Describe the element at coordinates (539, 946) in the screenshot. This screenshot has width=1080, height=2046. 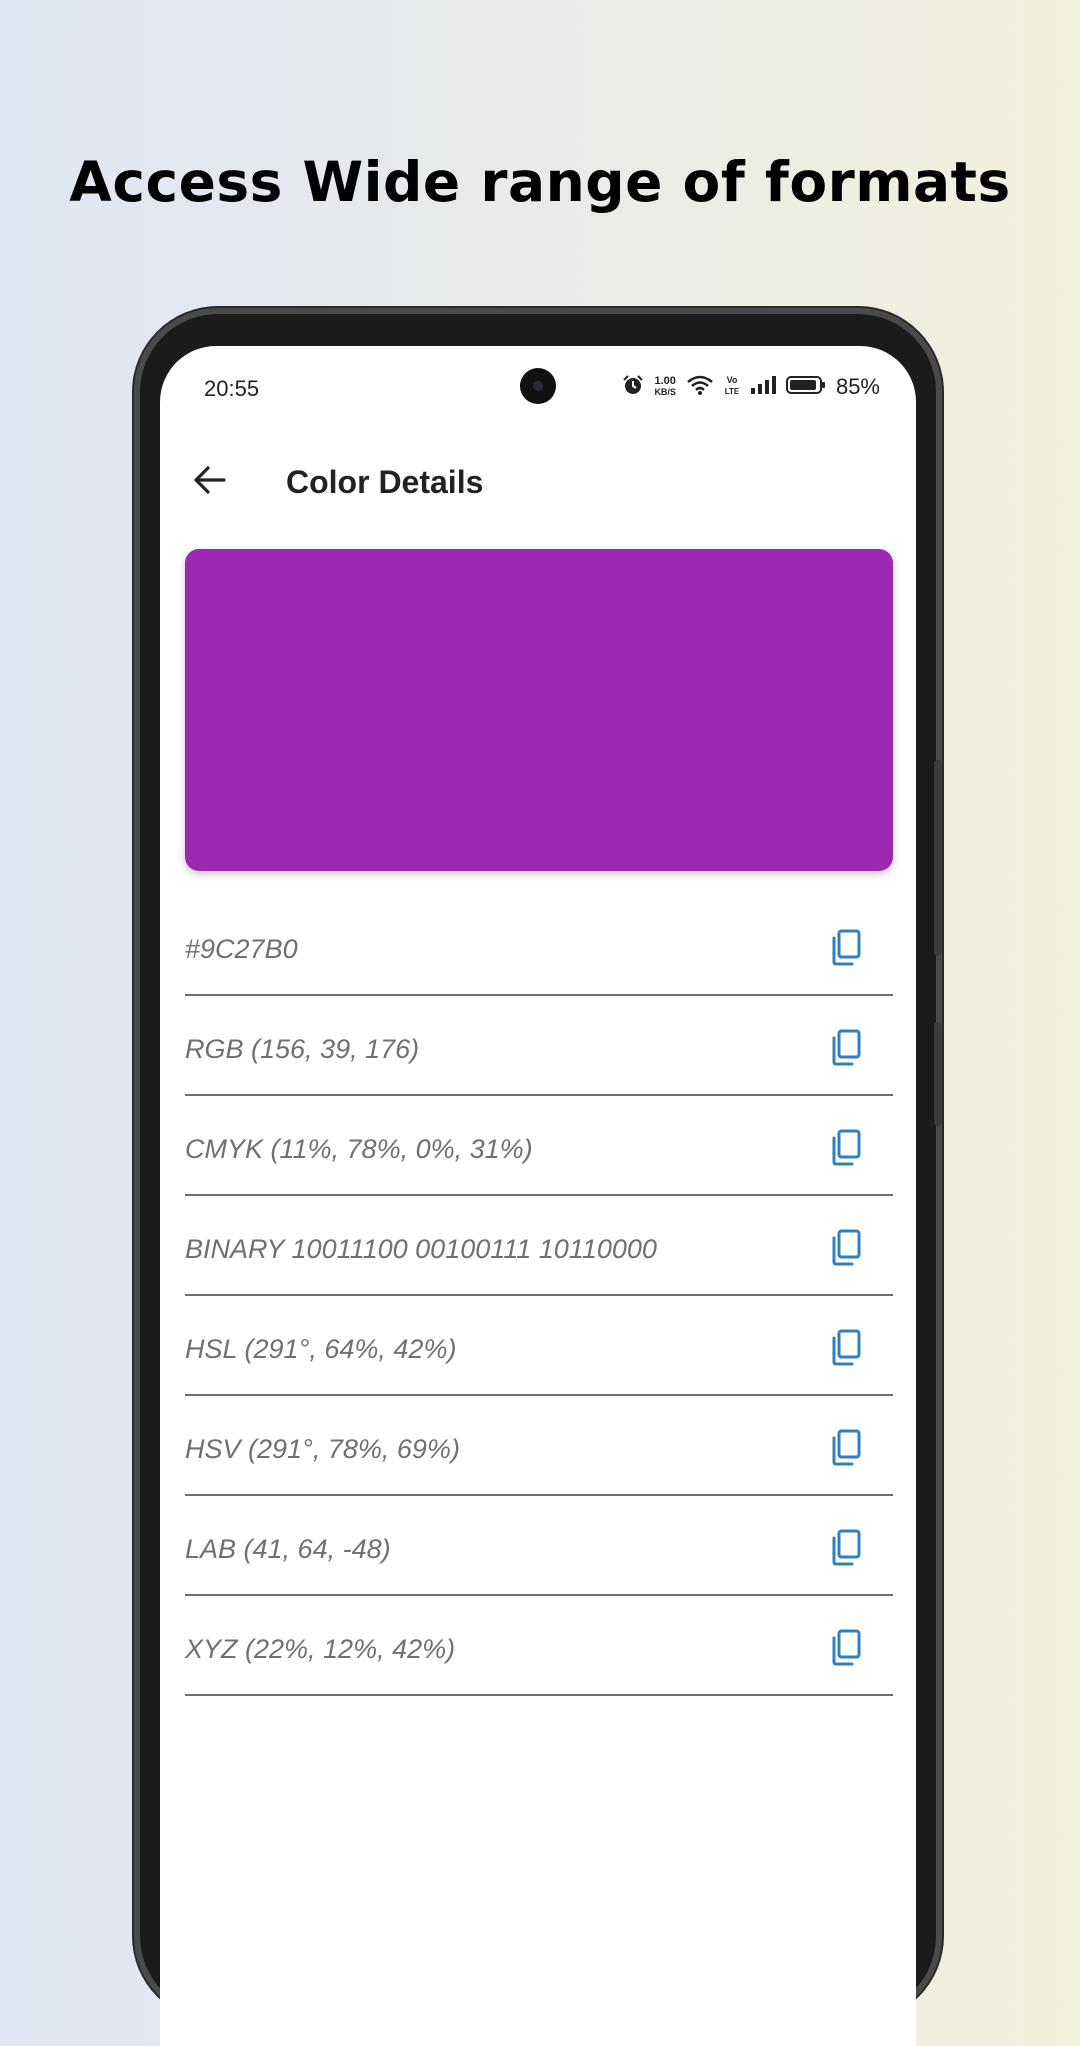
I see `format-row: #9C27B0` at that location.